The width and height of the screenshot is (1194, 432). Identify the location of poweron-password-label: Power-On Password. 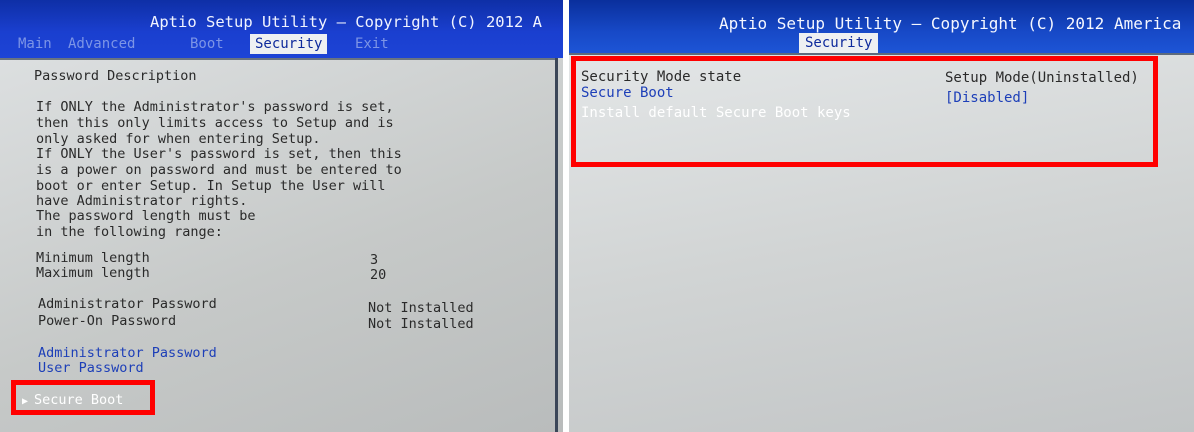
(107, 321).